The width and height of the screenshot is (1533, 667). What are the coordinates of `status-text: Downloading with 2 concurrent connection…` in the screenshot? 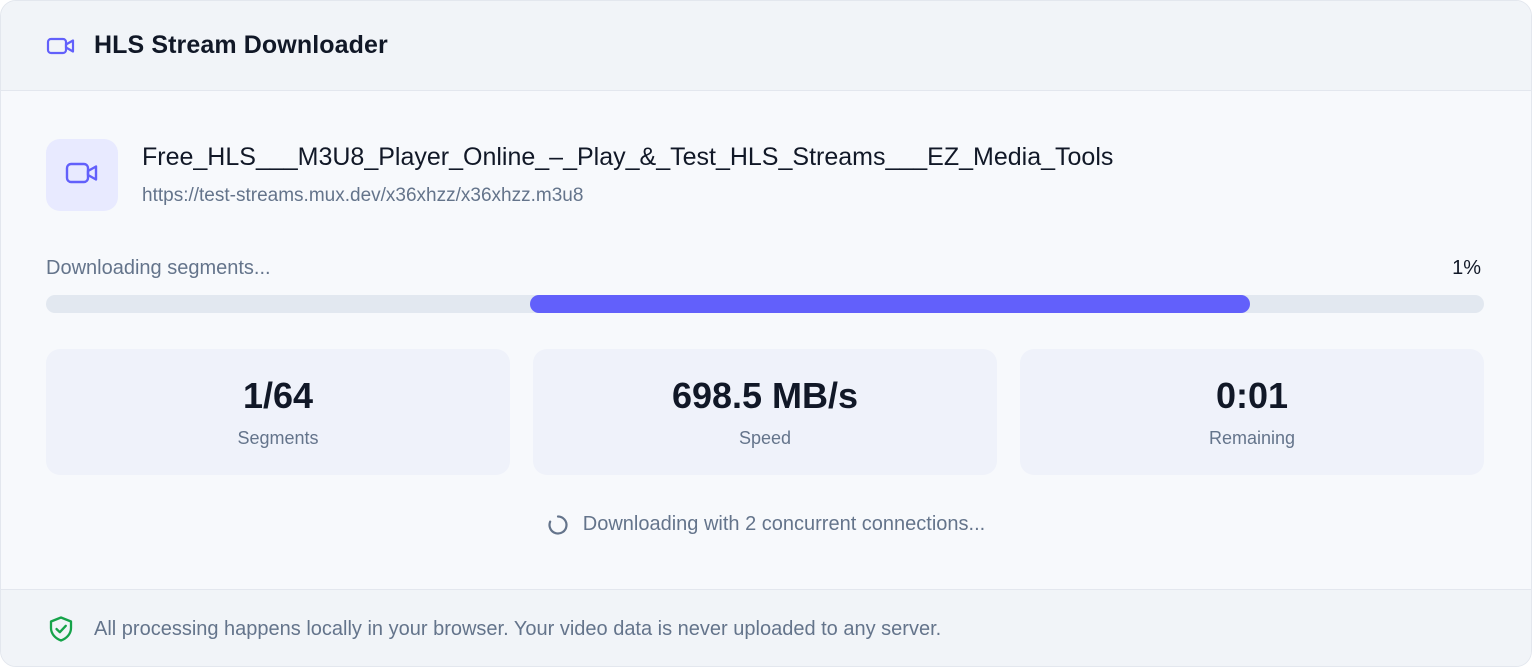 It's located at (784, 524).